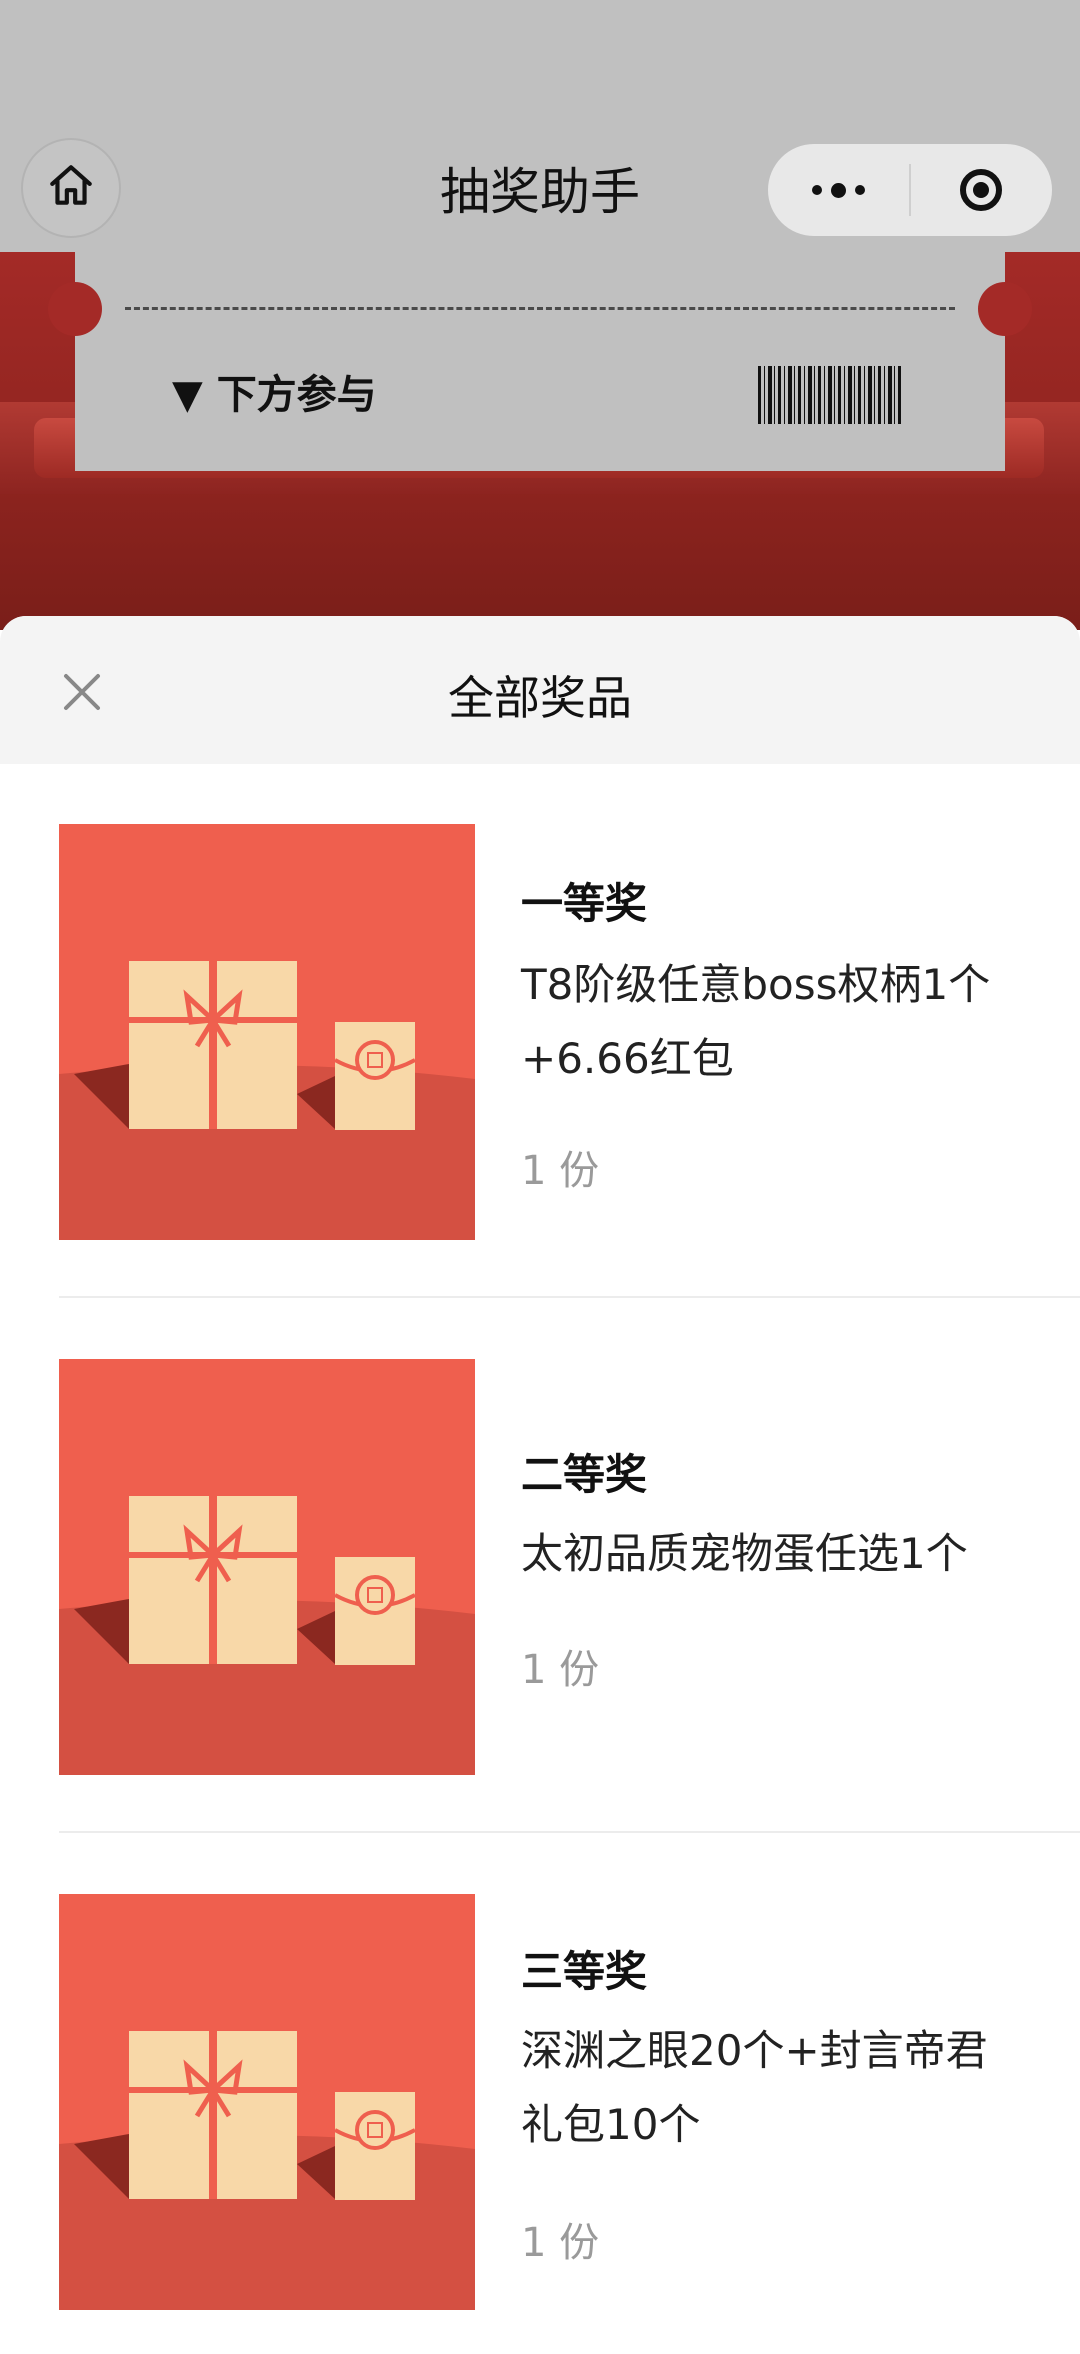 The image size is (1080, 2354). Describe the element at coordinates (75, 309) in the screenshot. I see `ticket-notch-left` at that location.